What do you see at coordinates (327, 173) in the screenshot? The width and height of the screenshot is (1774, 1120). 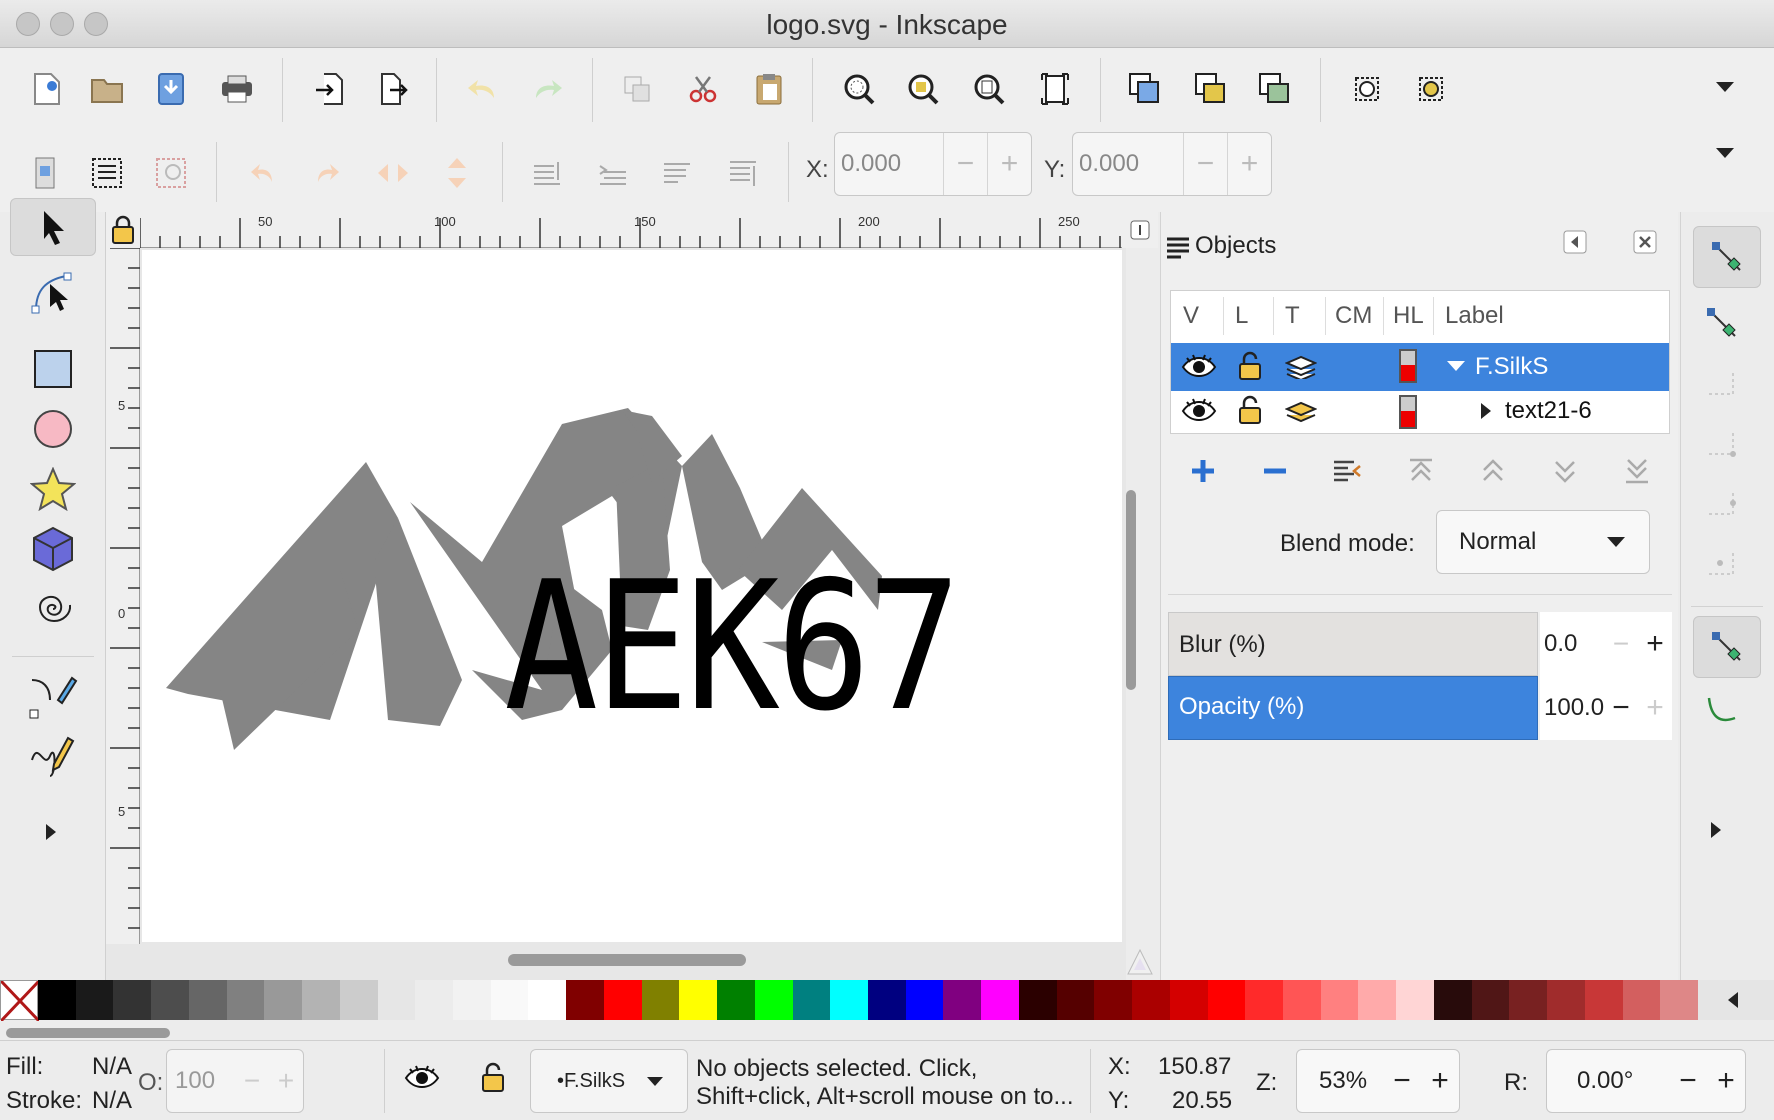 I see `rotate-cw-button` at bounding box center [327, 173].